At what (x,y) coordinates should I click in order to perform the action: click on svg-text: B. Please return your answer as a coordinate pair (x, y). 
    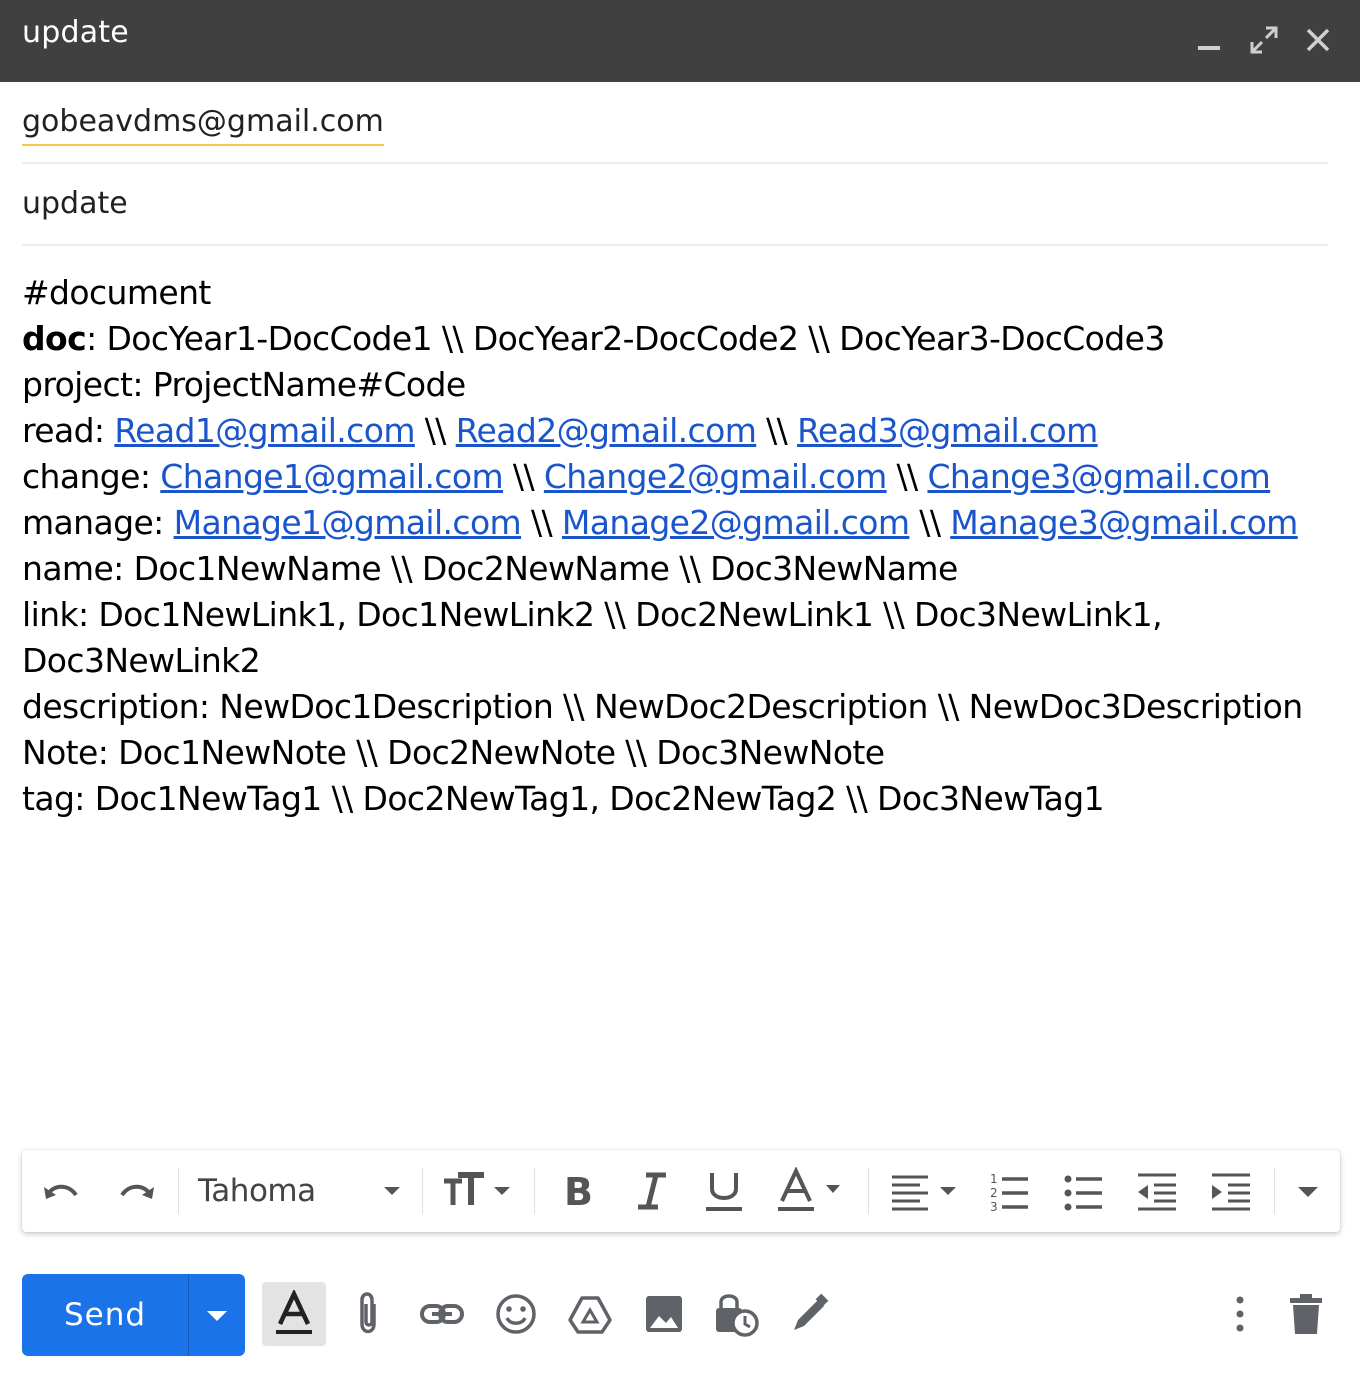
    Looking at the image, I should click on (578, 1192).